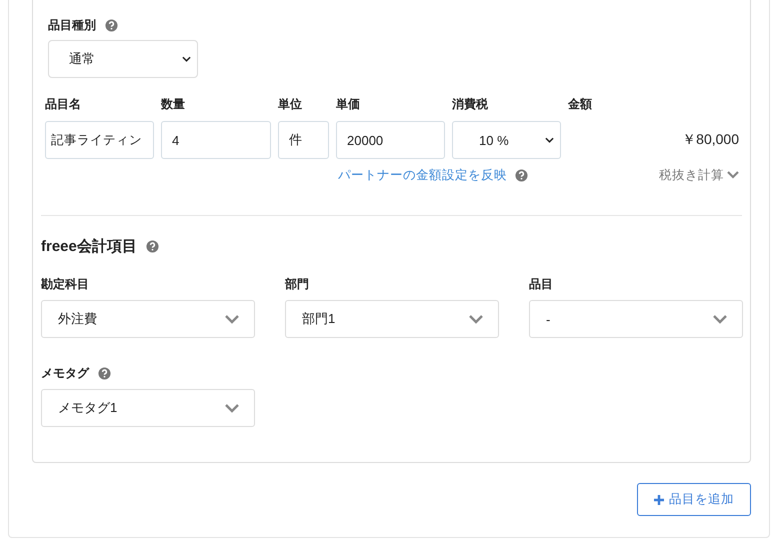 The height and width of the screenshot is (541, 781). Describe the element at coordinates (580, 104) in the screenshot. I see `column-label: 金額` at that location.